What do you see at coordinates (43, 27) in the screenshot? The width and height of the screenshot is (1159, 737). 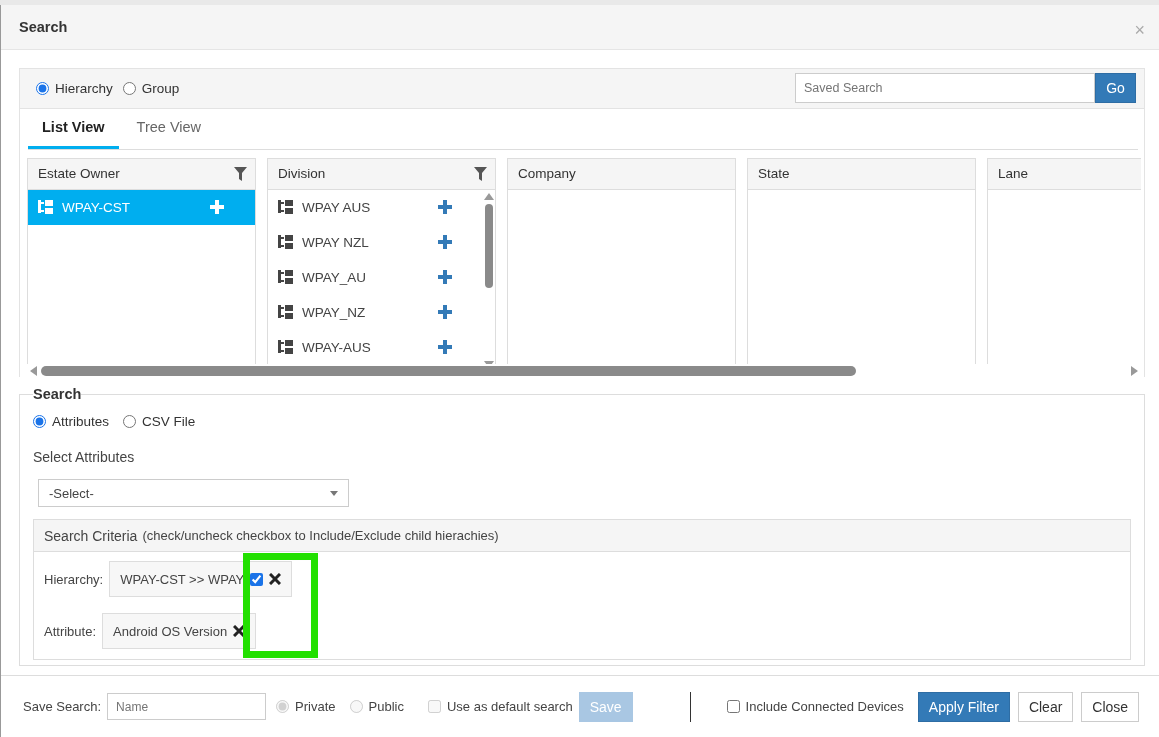 I see `dialog-title: Search` at bounding box center [43, 27].